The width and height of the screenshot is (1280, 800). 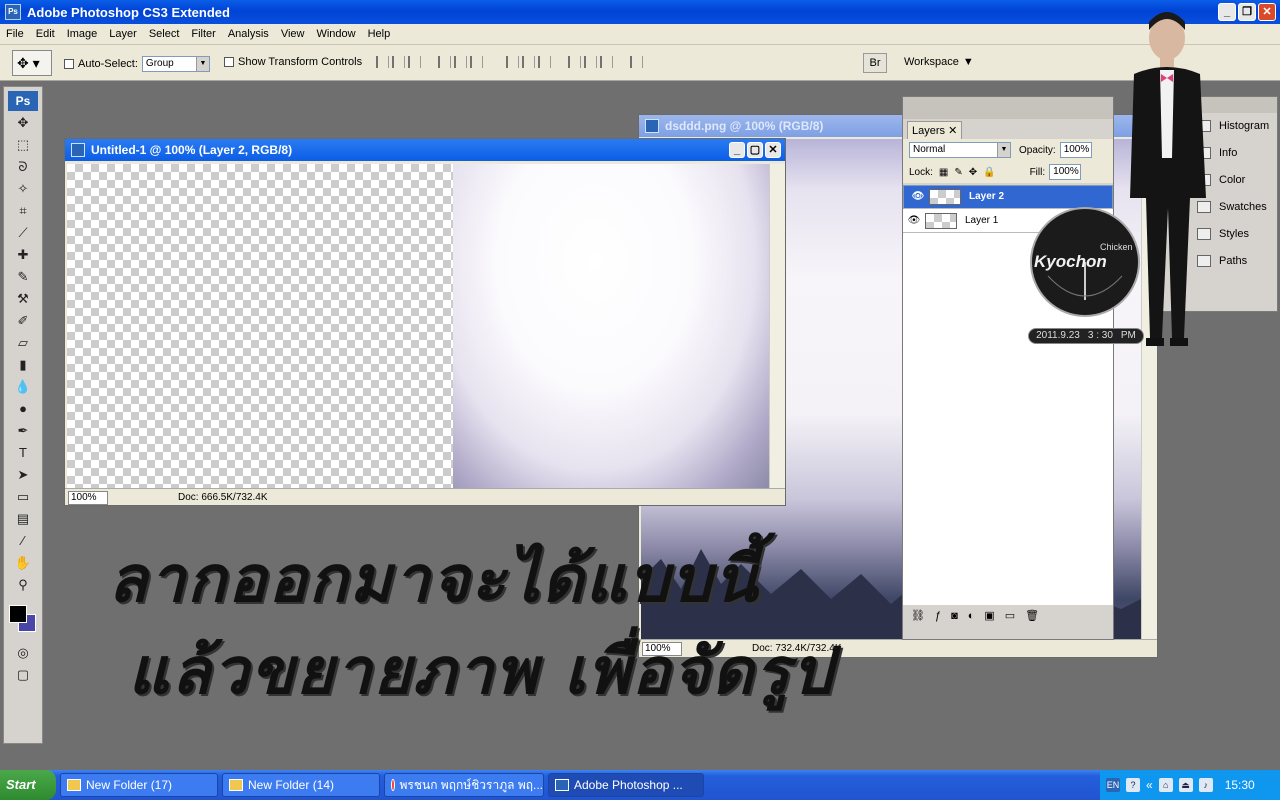 What do you see at coordinates (1008, 616) in the screenshot?
I see `layers-footer-icons: ⛓ƒ◙◐▣▭🗑` at bounding box center [1008, 616].